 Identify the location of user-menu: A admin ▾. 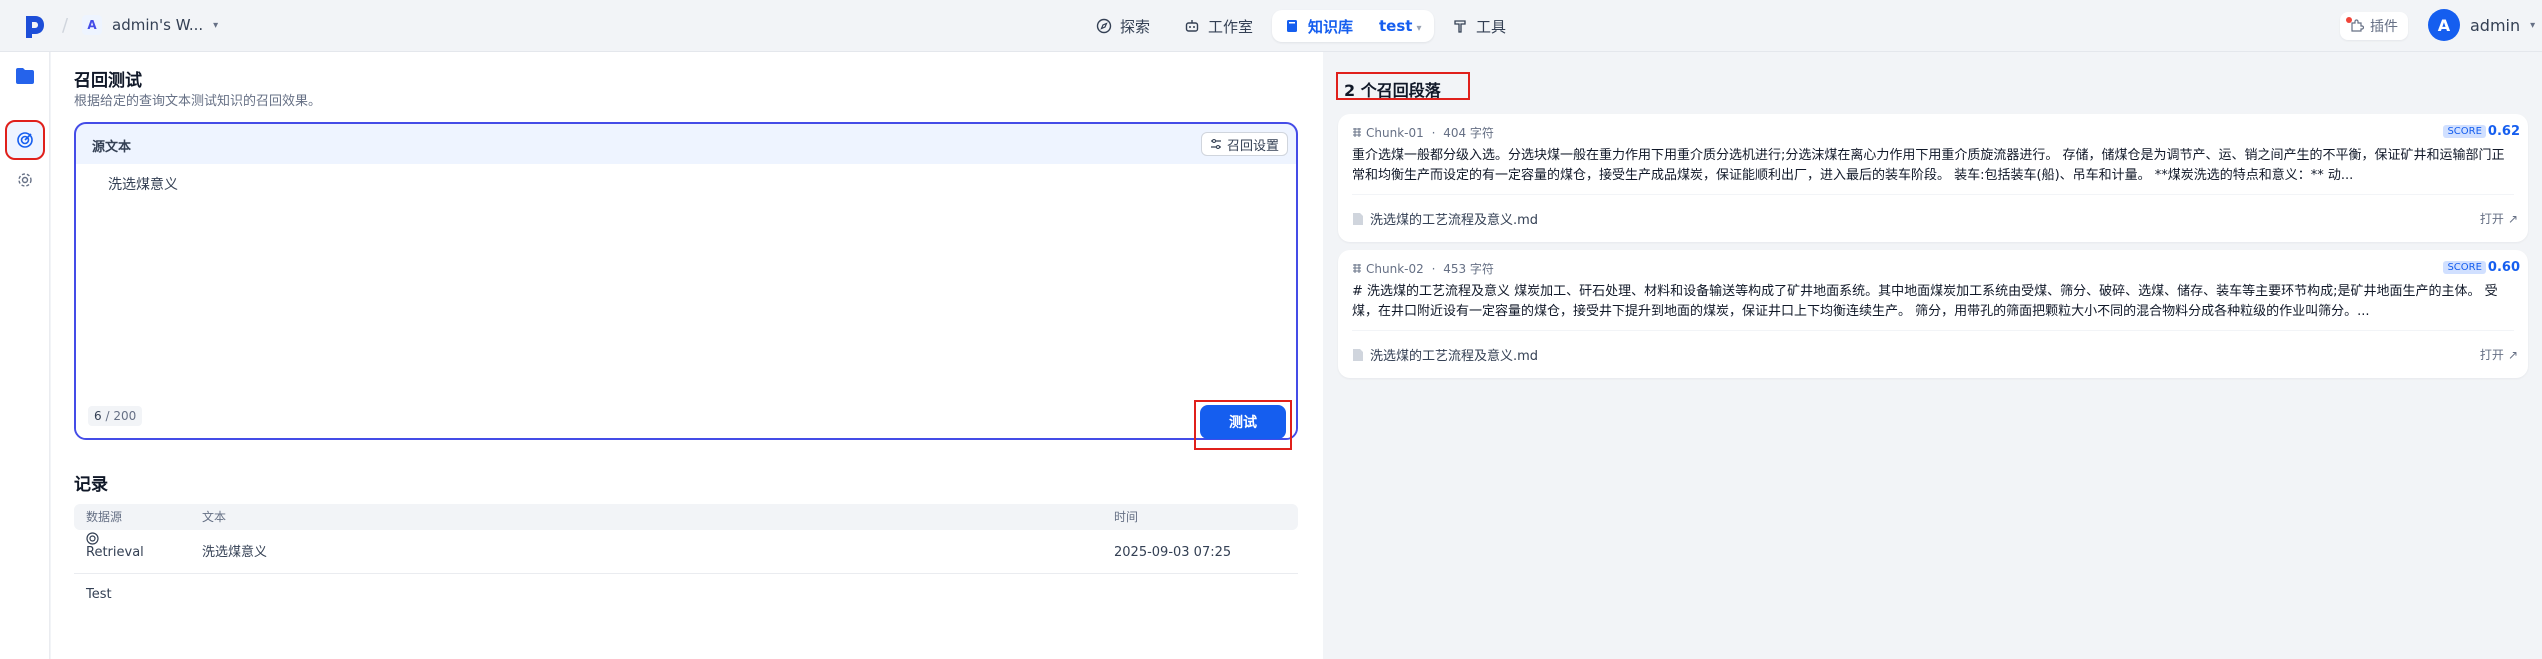
(2481, 25).